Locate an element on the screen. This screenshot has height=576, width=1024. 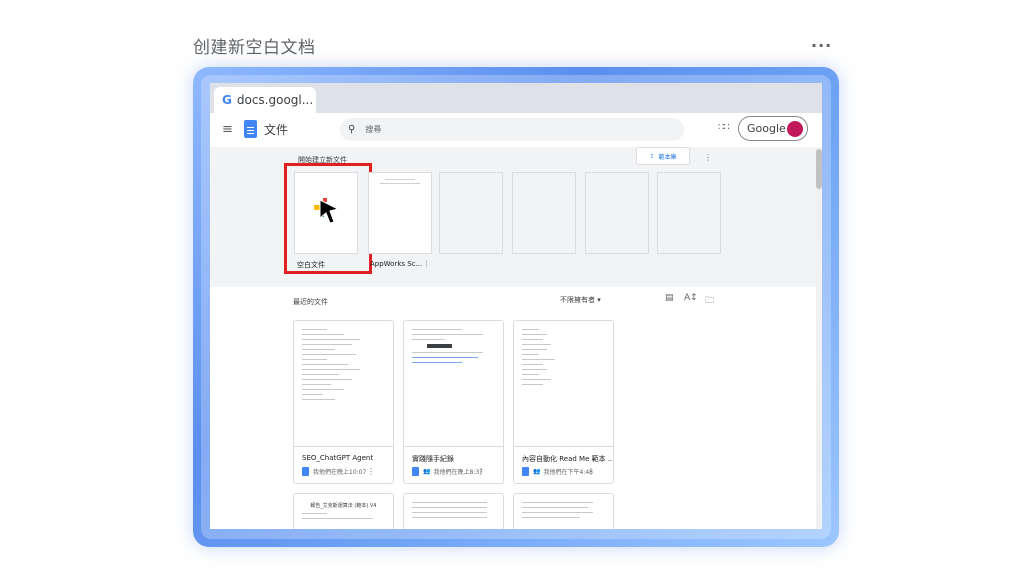
search-placeholder: 搜尋 is located at coordinates (373, 129).